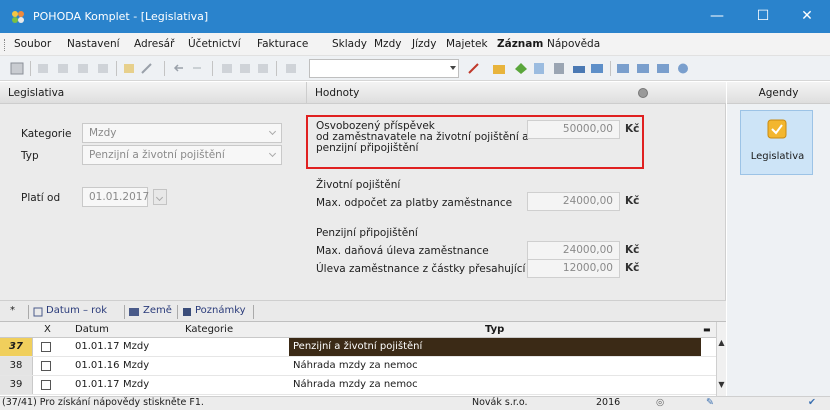 This screenshot has width=830, height=410. I want to click on cars-icon, so click(579, 68).